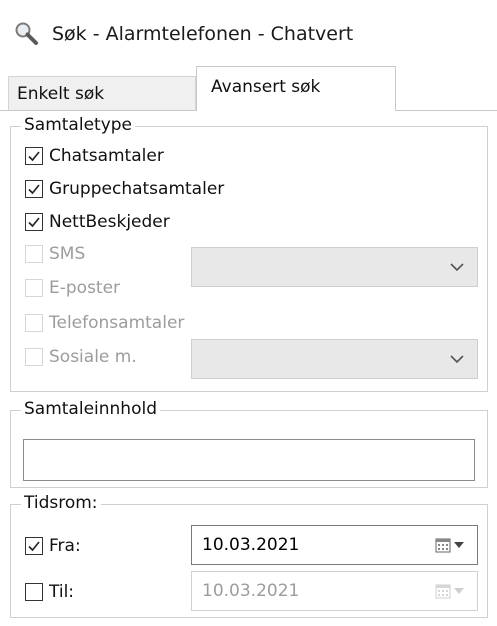  I want to click on sms-label: SMS, so click(67, 254).